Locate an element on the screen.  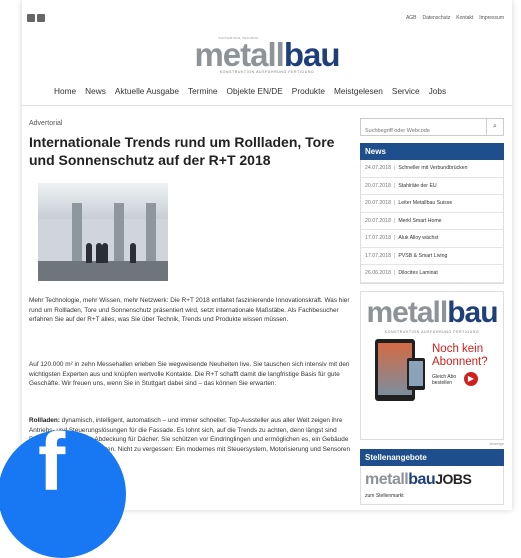
logo-metal: metall is located at coordinates (239, 54).